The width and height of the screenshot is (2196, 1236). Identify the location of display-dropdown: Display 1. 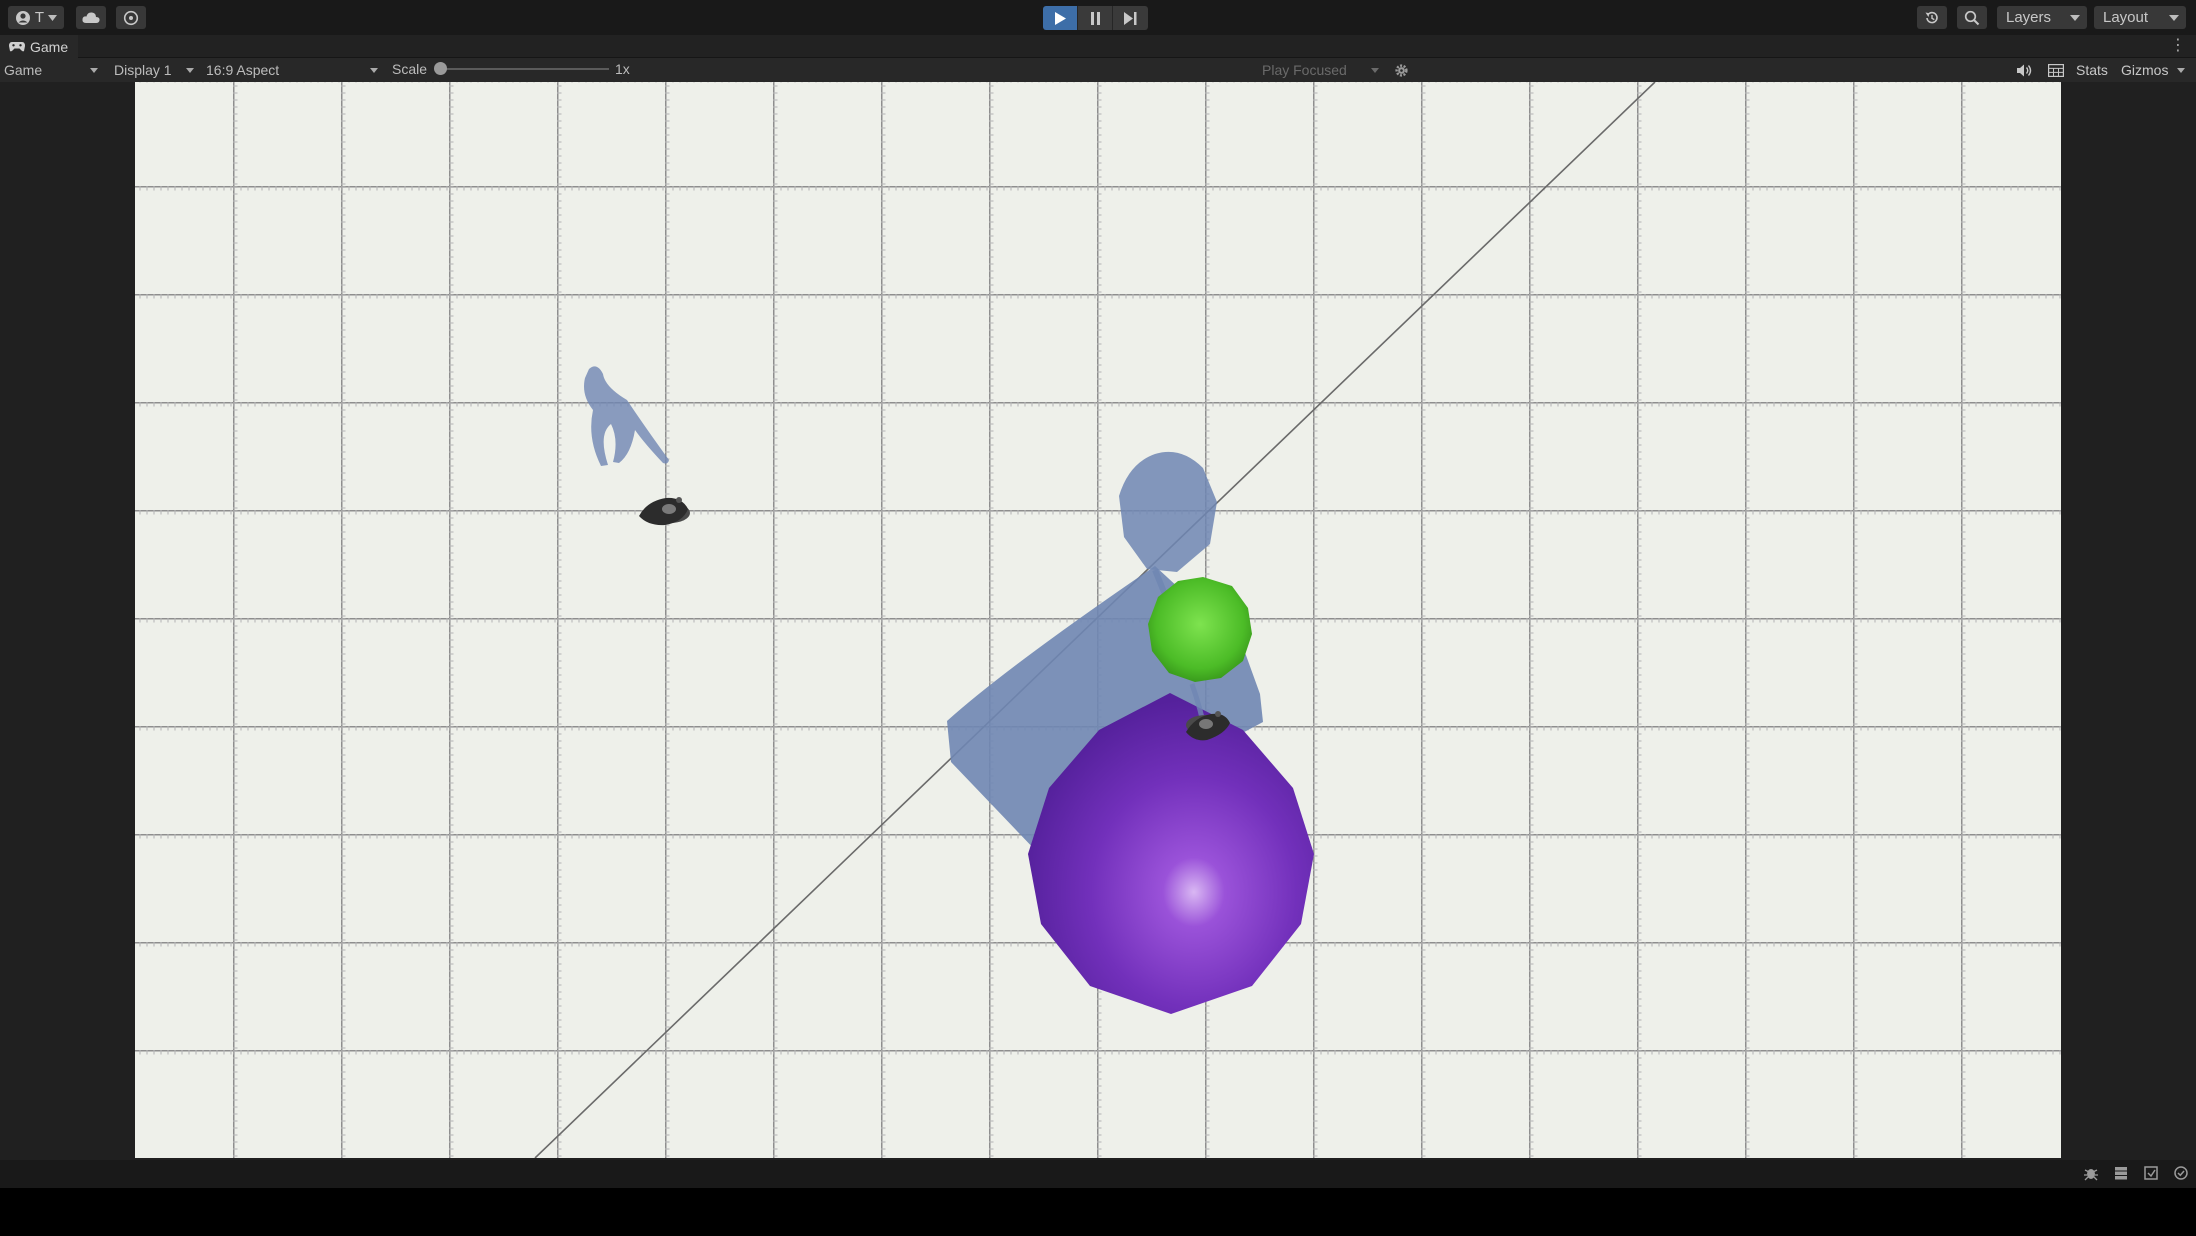
(154, 70).